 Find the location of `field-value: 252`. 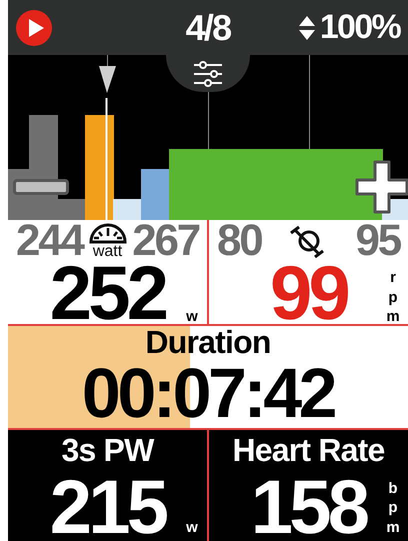

field-value: 252 is located at coordinates (108, 294).